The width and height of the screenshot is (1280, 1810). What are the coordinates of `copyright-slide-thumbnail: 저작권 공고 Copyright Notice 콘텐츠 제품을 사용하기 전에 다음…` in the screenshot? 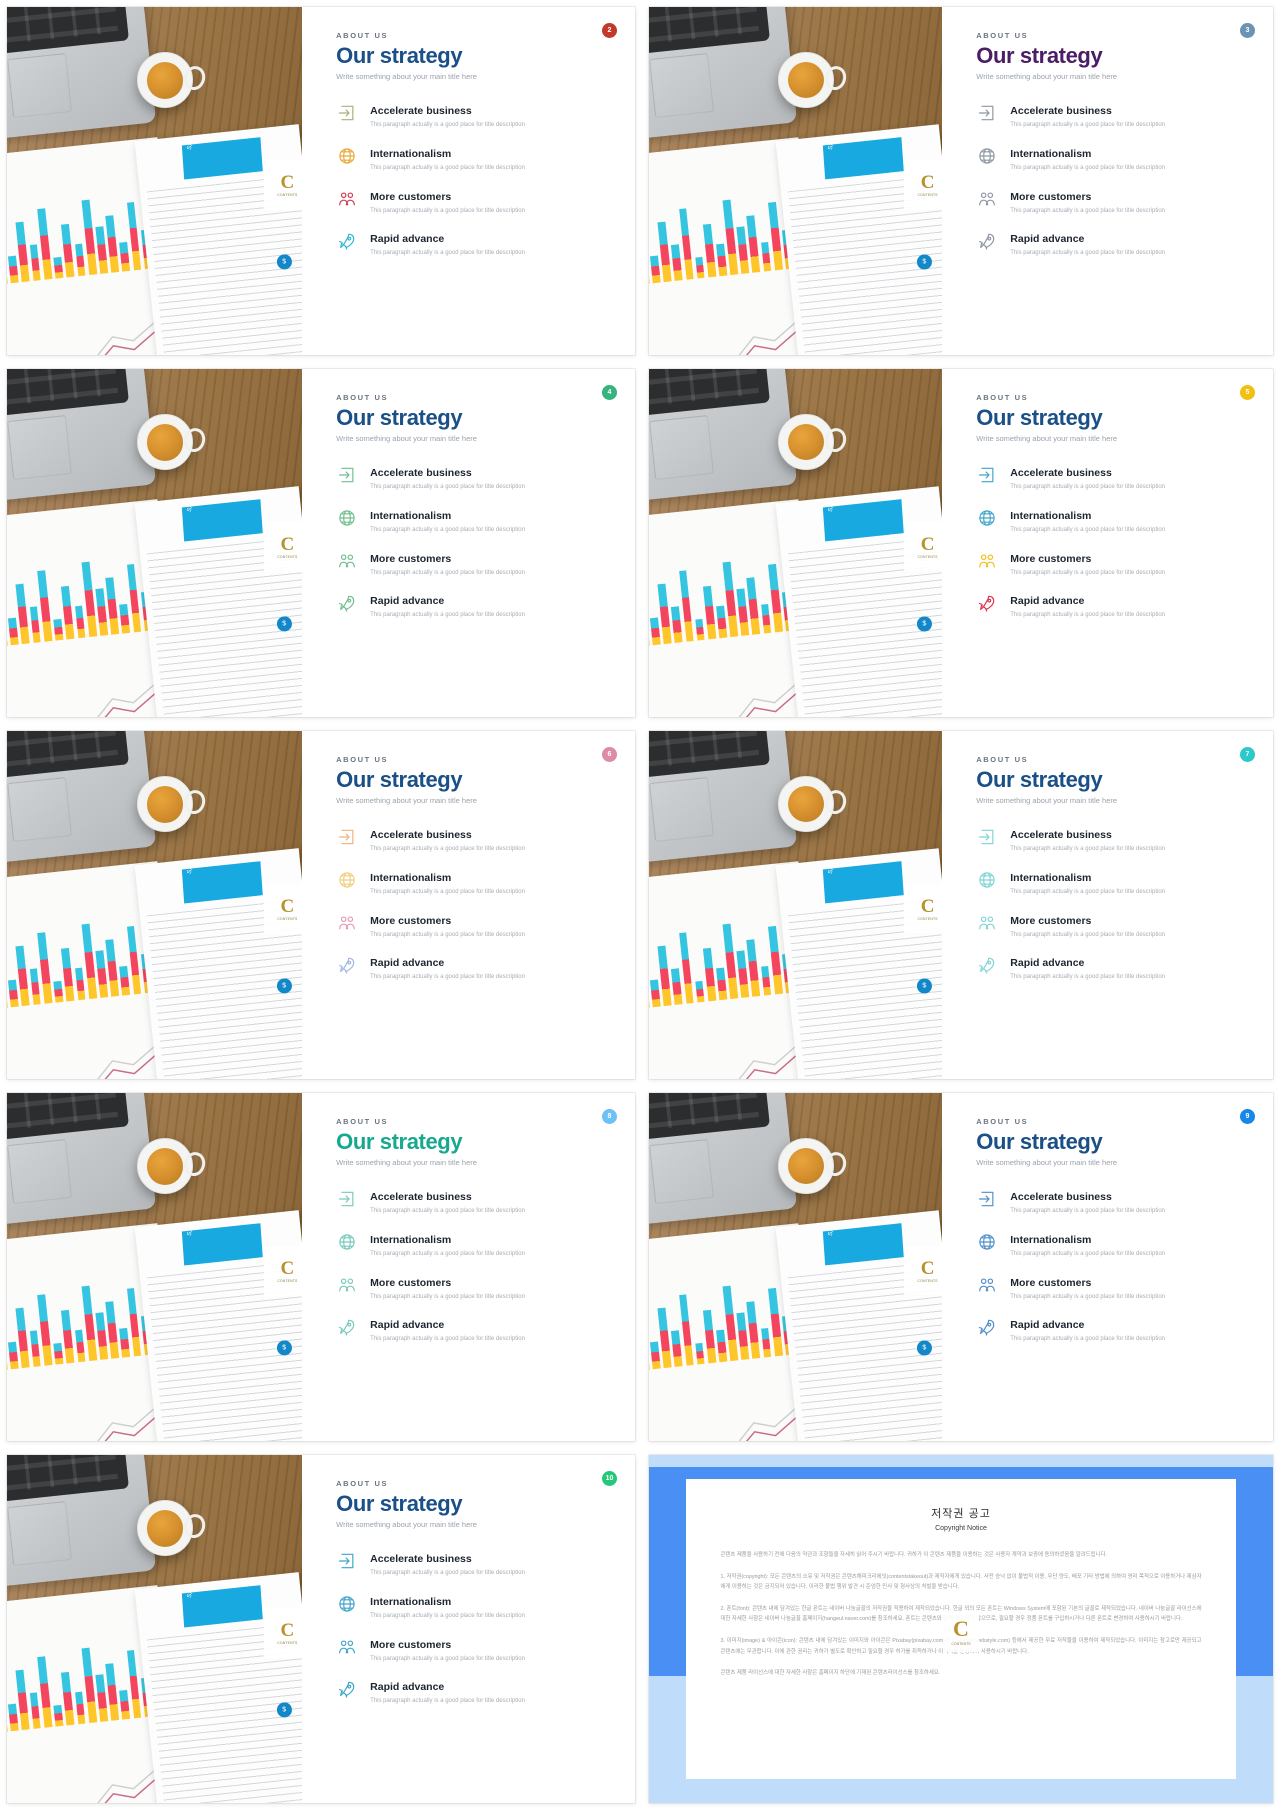 It's located at (961, 1629).